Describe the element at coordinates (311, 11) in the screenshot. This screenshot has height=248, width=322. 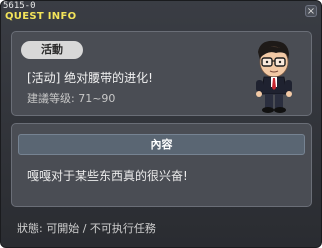
I see `close-button: ×` at that location.